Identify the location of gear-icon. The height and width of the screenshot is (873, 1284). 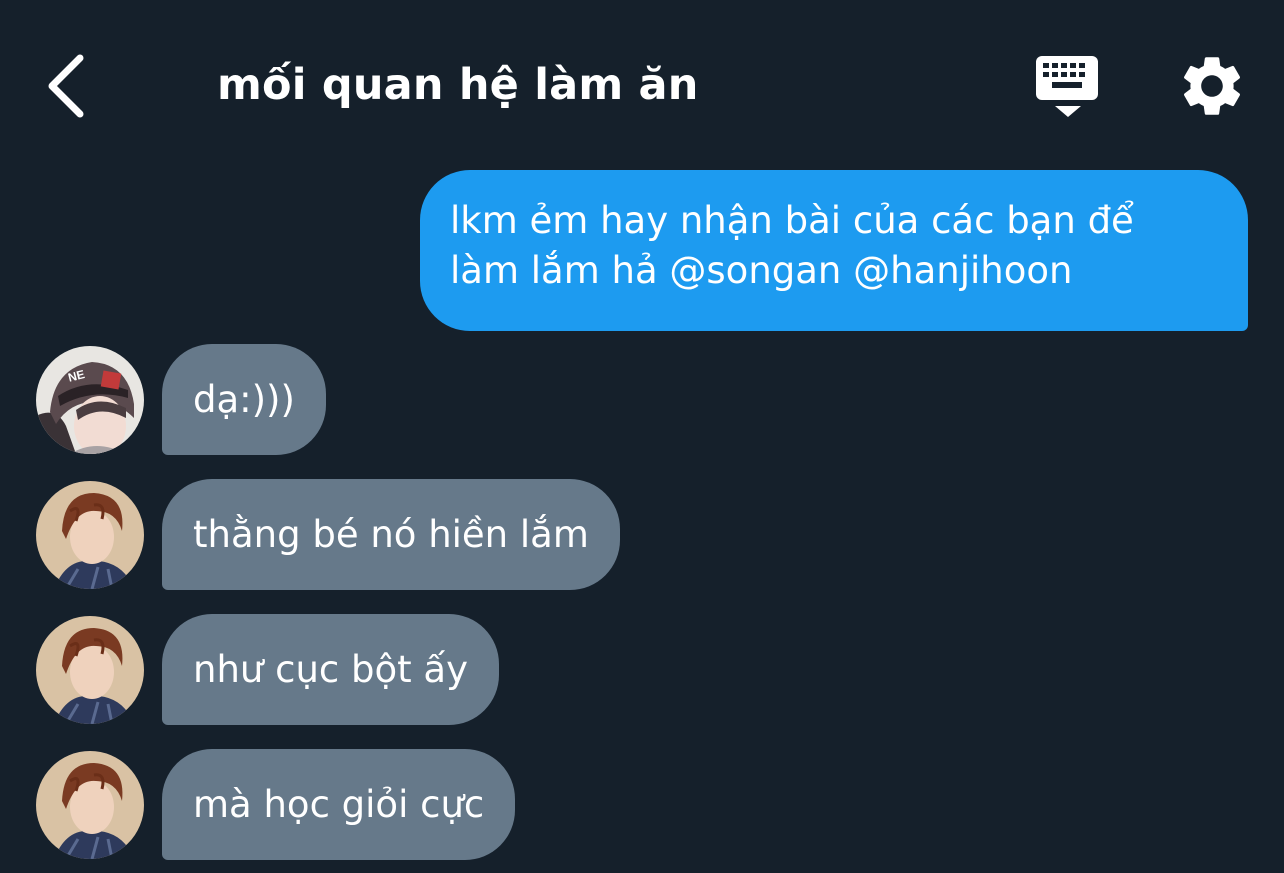
(1212, 86).